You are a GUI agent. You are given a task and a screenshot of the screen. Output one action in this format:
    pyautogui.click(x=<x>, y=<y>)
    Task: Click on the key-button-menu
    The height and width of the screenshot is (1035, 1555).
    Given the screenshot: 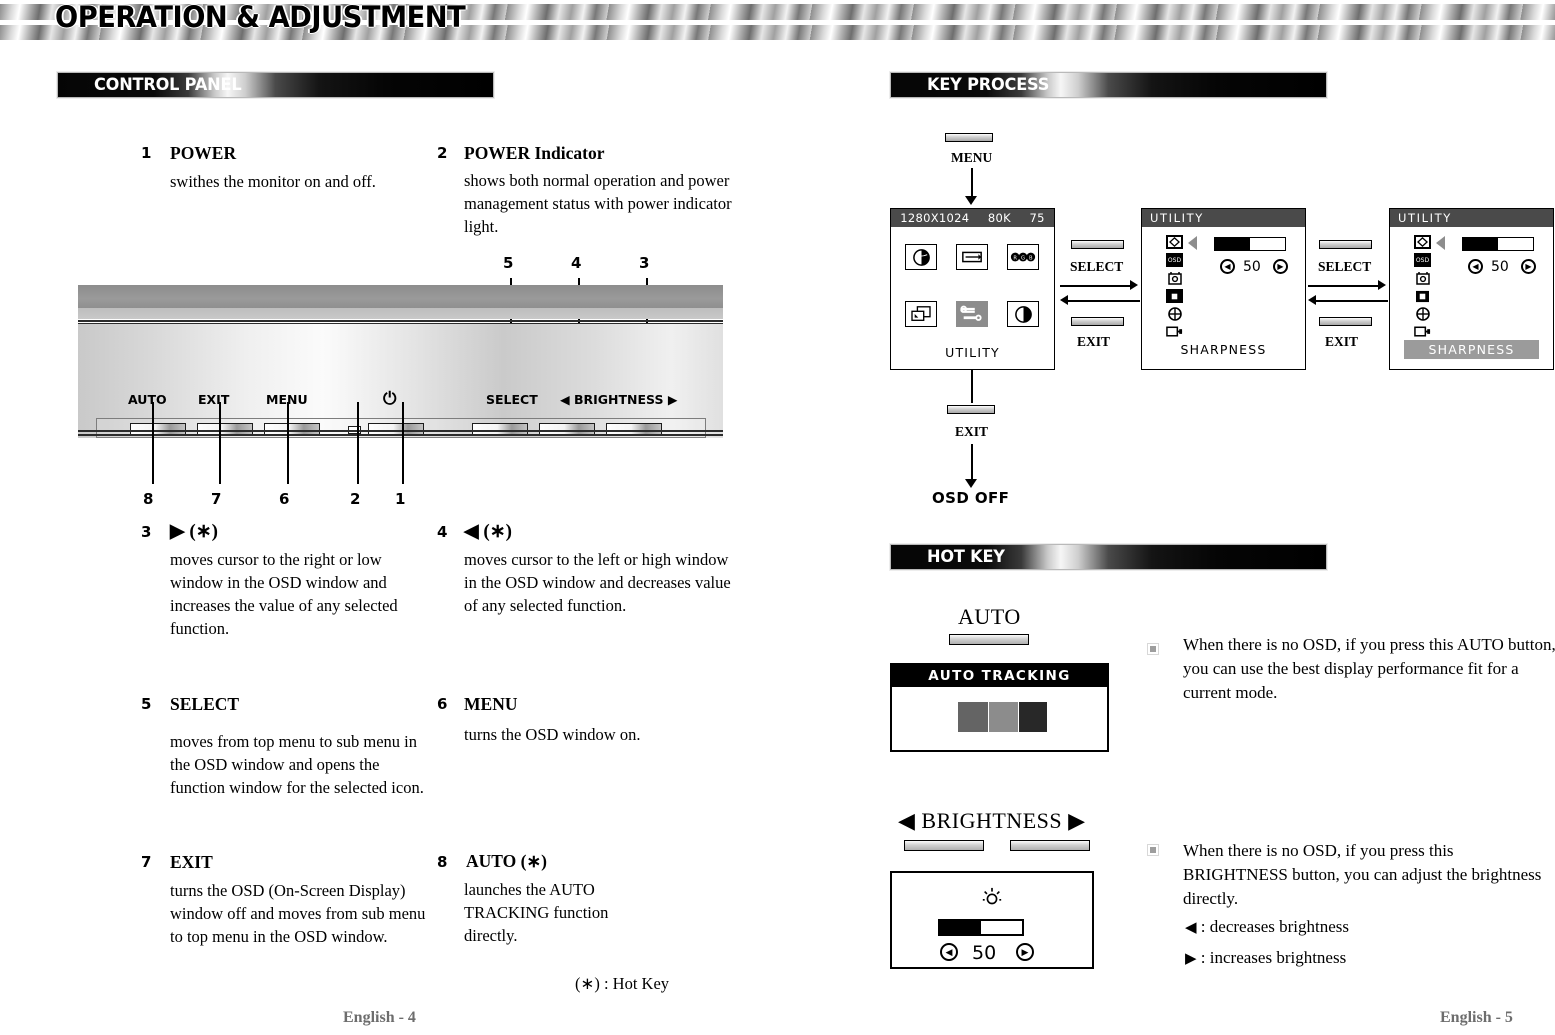 What is the action you would take?
    pyautogui.click(x=969, y=137)
    